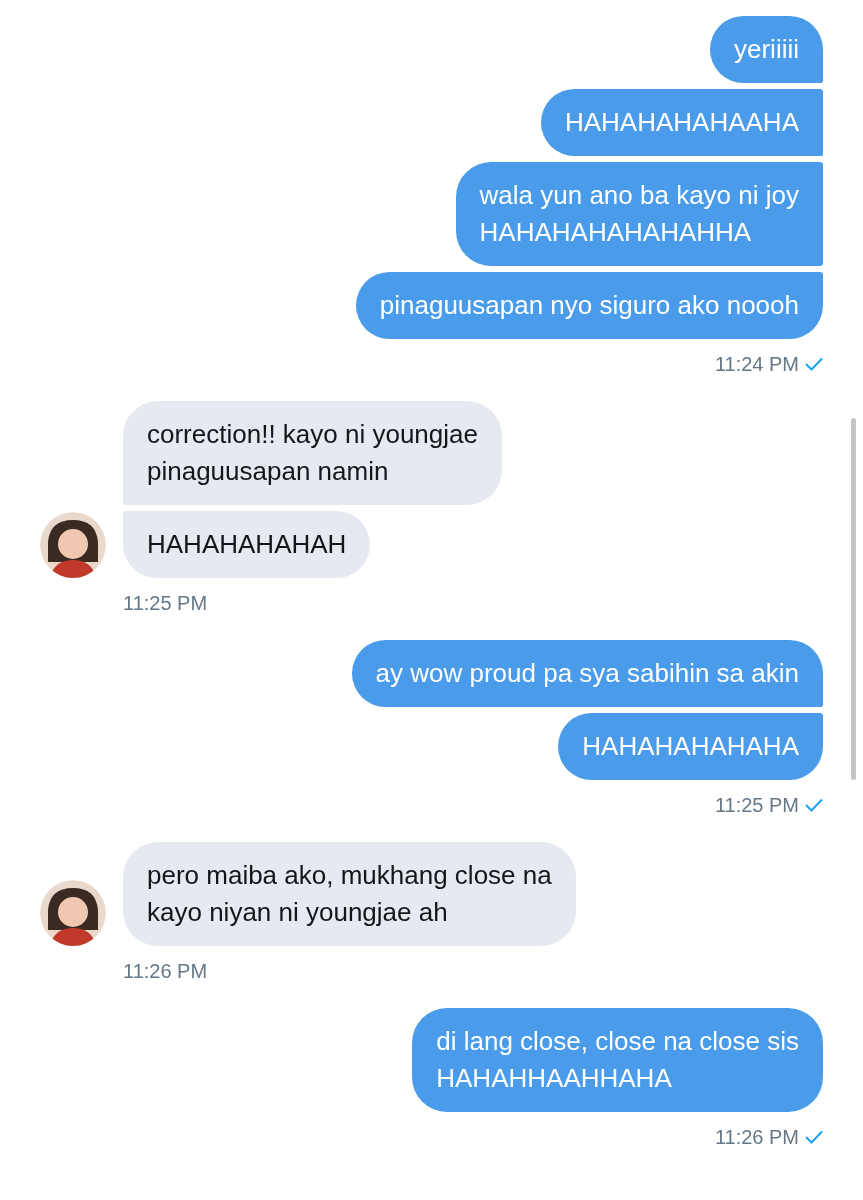  I want to click on message-bubble: di lang close, close na close sis HAHAHHAAHHAHA, so click(617, 1060).